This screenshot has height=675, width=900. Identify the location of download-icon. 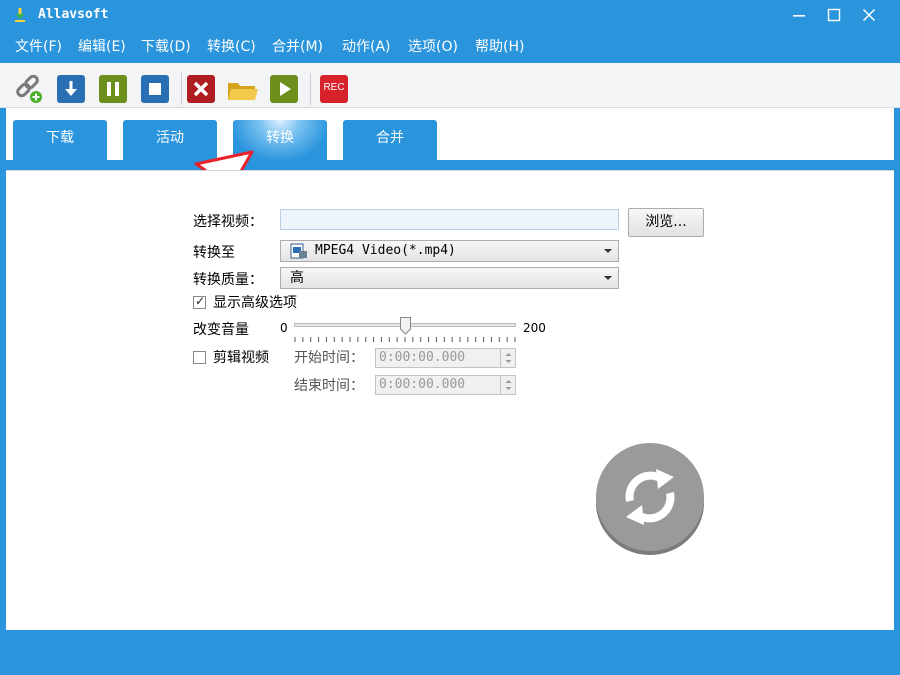
(71, 89).